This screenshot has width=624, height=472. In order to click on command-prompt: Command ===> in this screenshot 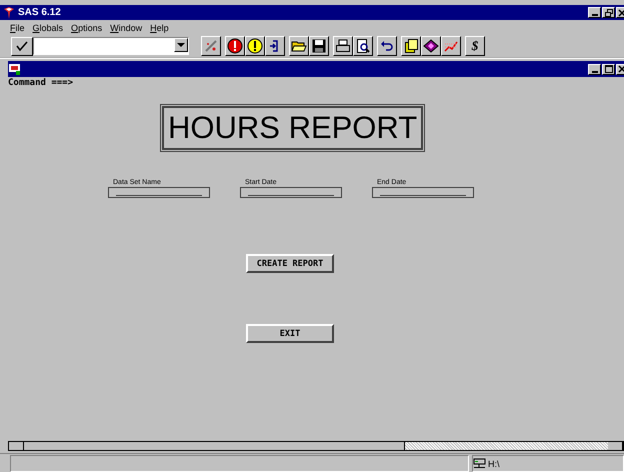, I will do `click(41, 83)`.